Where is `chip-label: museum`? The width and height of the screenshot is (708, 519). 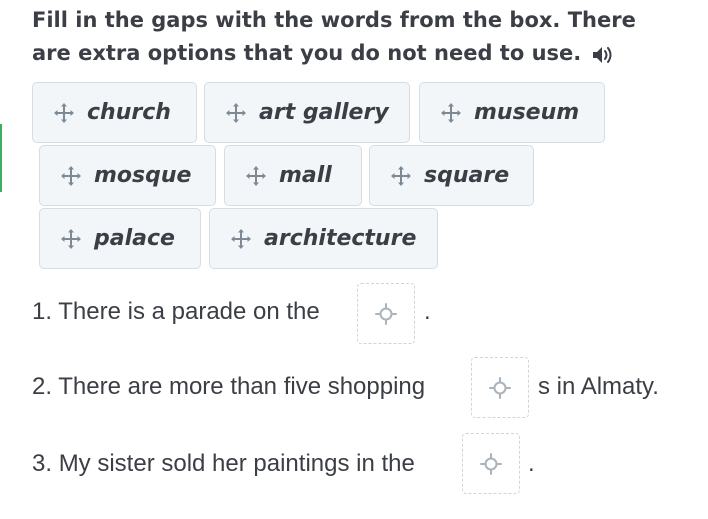
chip-label: museum is located at coordinates (527, 112).